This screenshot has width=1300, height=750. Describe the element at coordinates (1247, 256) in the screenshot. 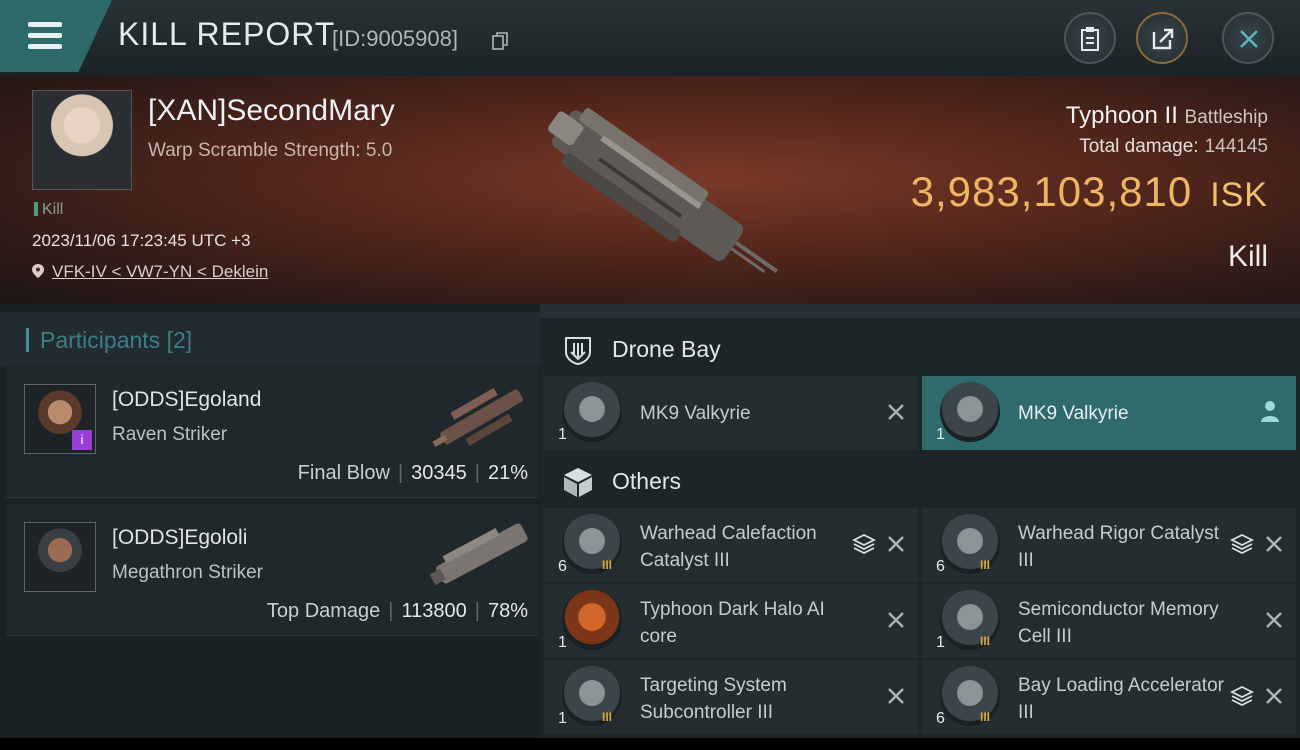

I see `kill-result: Kill` at that location.